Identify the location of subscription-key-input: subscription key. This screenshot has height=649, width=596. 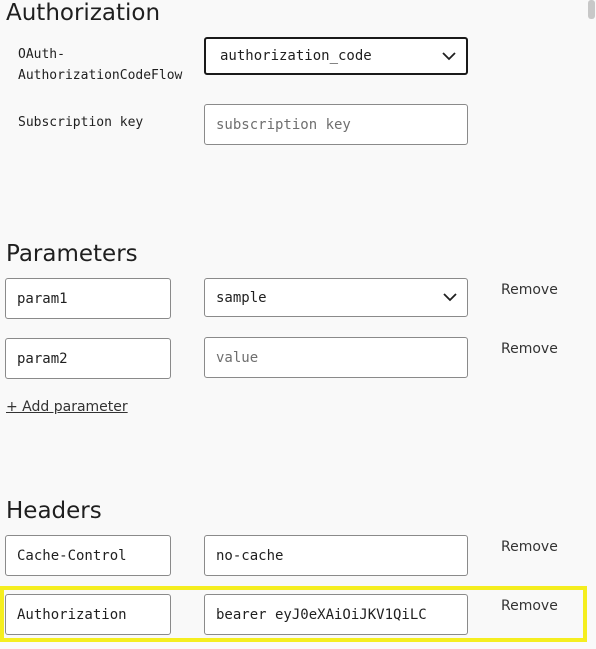
(336, 124).